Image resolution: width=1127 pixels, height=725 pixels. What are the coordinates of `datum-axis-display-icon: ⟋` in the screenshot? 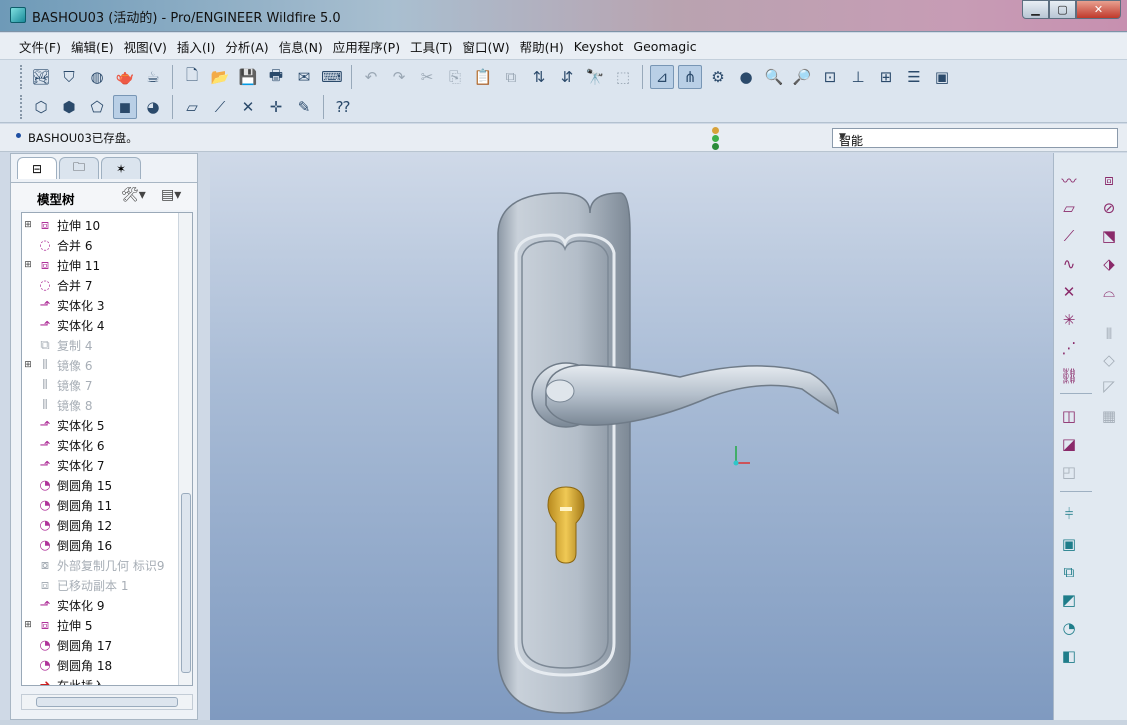 It's located at (220, 107).